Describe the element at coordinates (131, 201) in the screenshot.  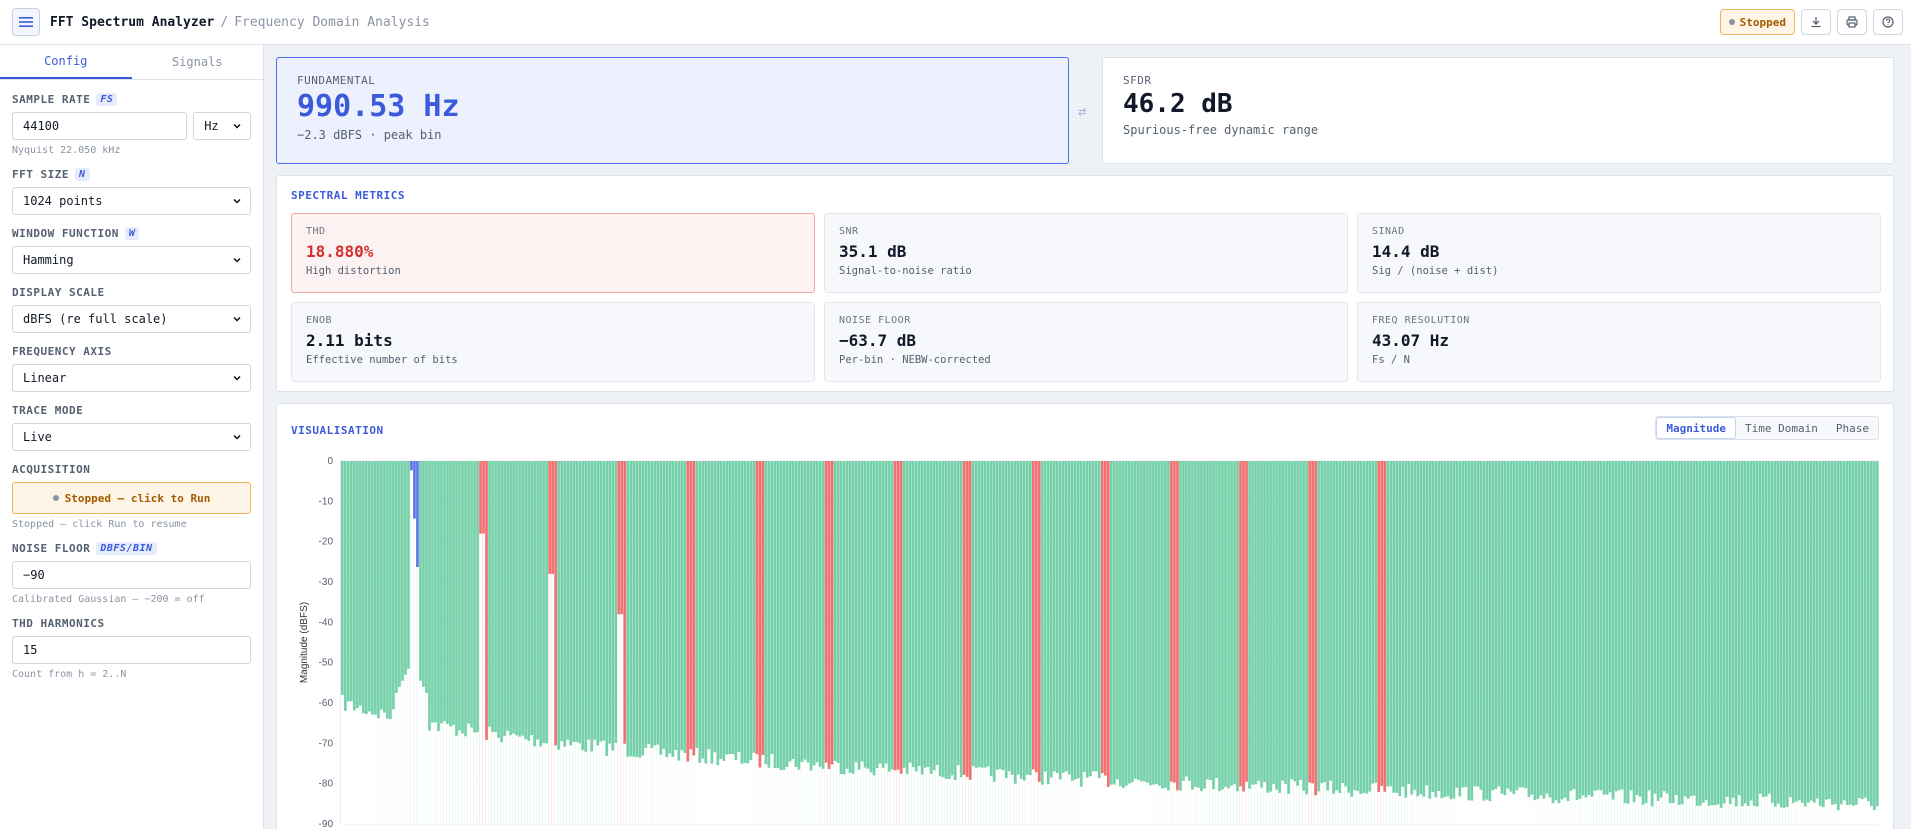
I see `fft-size-select: 1024 points` at that location.